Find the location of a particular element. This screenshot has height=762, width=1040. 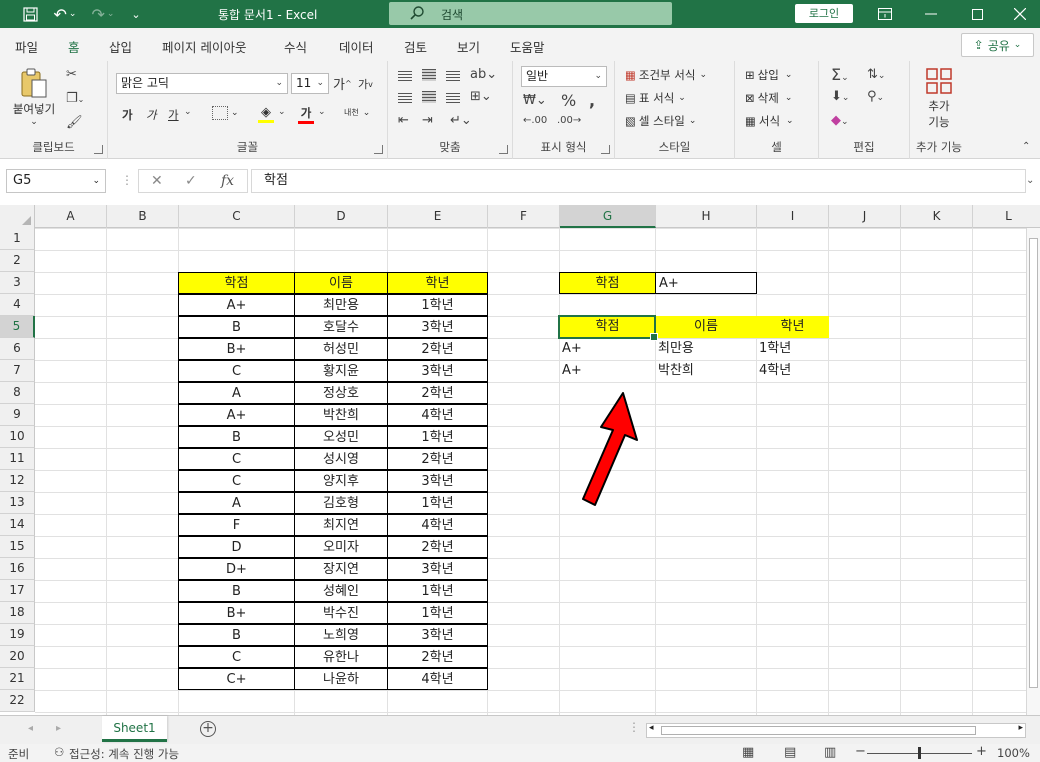

collapse-ribbon-icon: ⌃ is located at coordinates (1026, 146).